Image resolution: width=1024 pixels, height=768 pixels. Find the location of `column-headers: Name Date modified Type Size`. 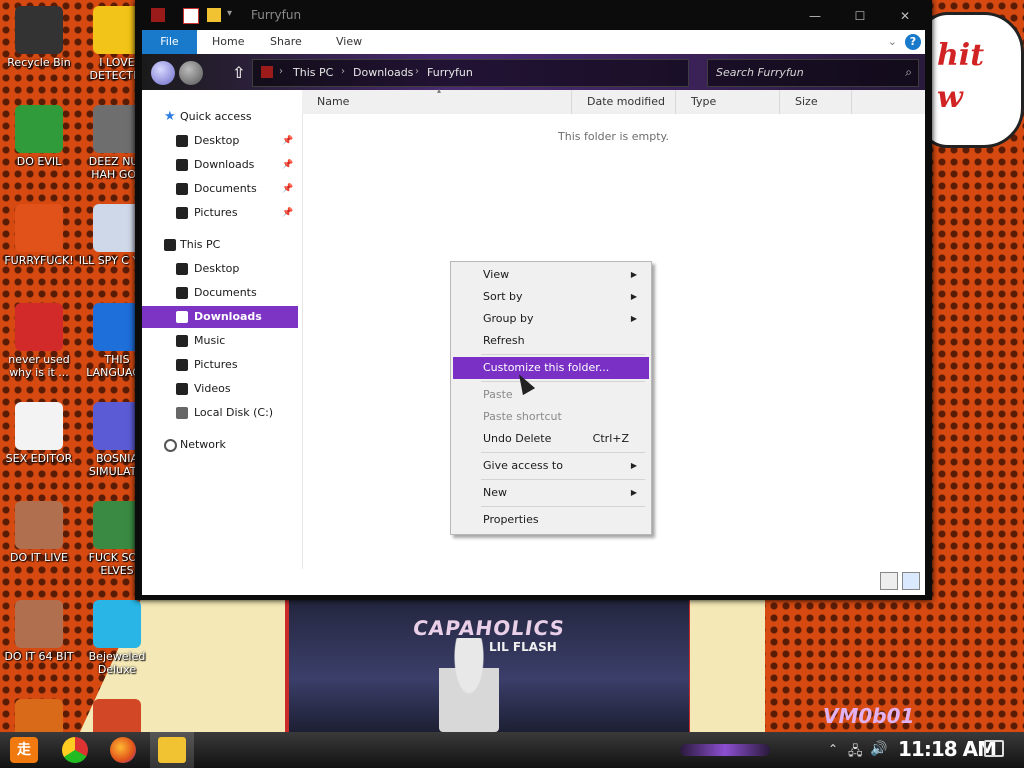

column-headers: Name Date modified Type Size is located at coordinates (613, 102).